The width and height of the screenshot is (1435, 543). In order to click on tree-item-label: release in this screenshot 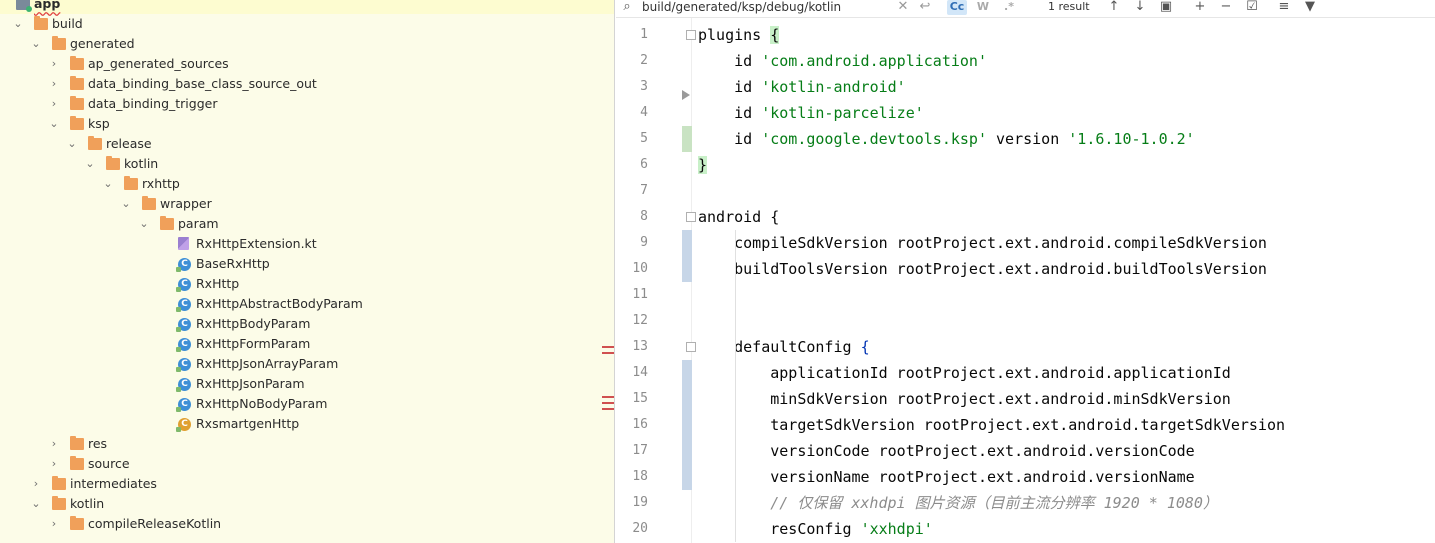, I will do `click(129, 143)`.